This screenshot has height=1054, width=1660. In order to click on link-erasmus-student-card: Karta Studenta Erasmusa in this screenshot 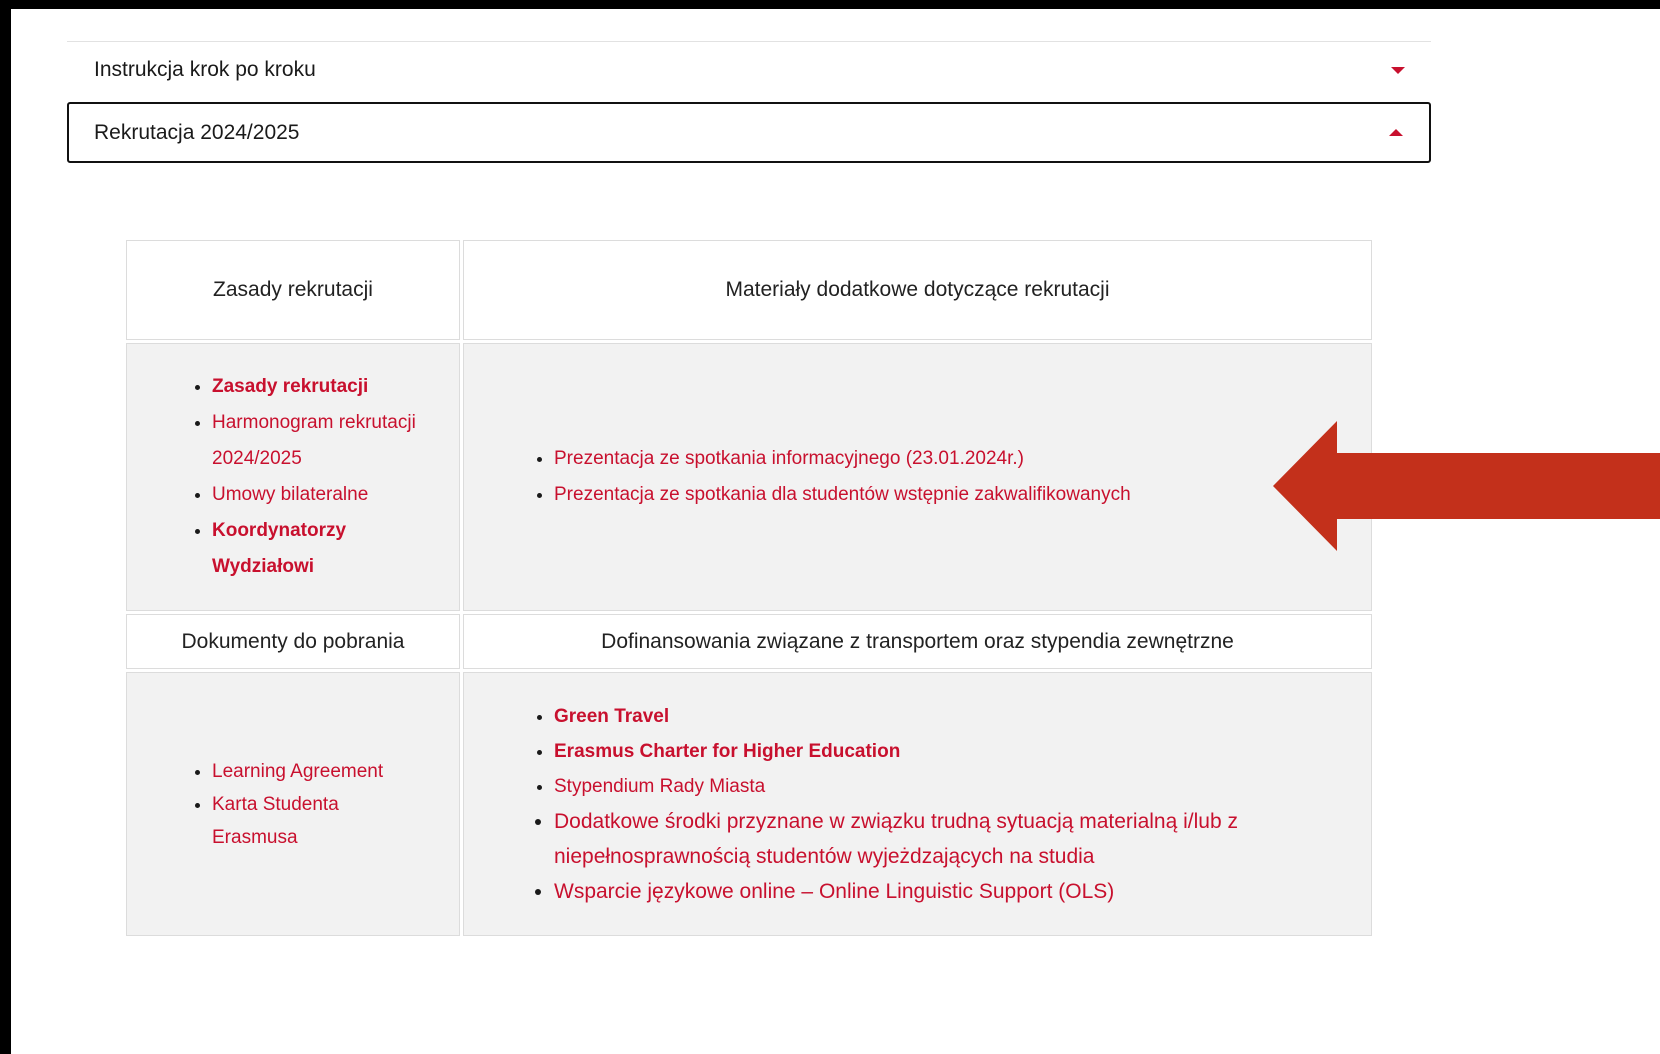, I will do `click(292, 821)`.